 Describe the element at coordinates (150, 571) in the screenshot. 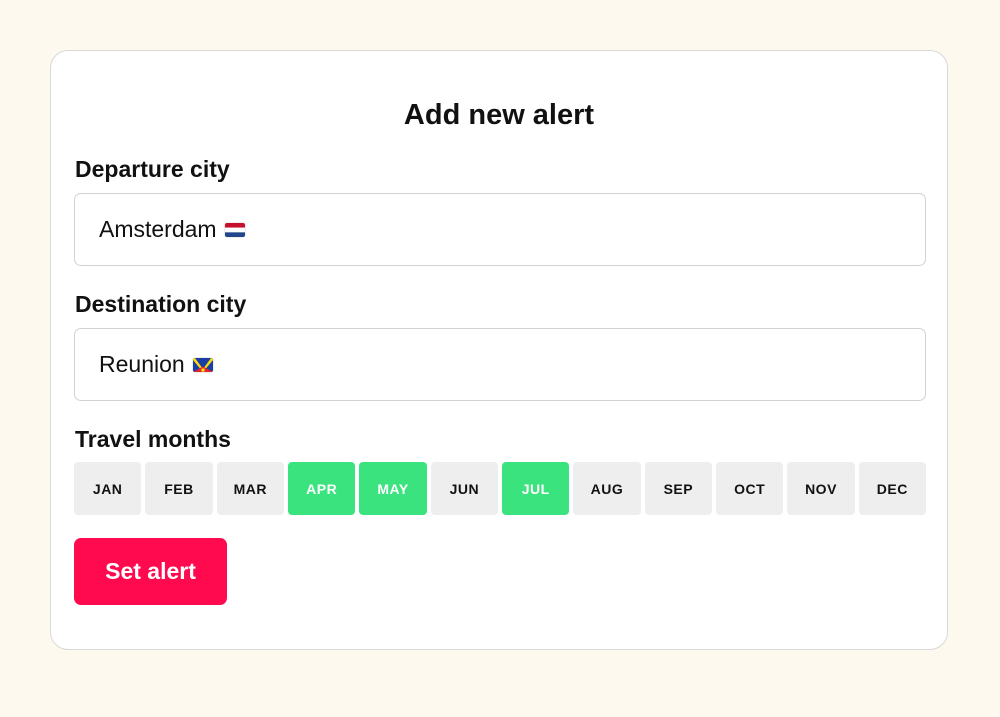

I see `set-alert-button: Set alert` at that location.